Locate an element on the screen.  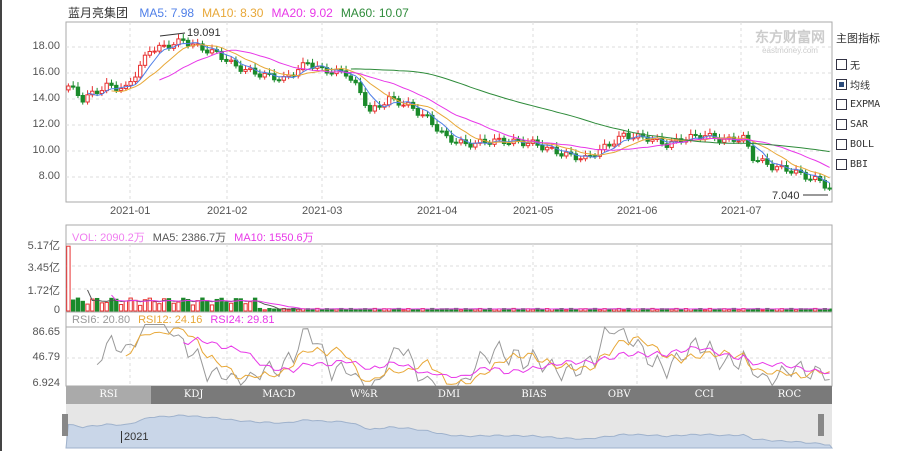
option-label: 均线 is located at coordinates (860, 86).